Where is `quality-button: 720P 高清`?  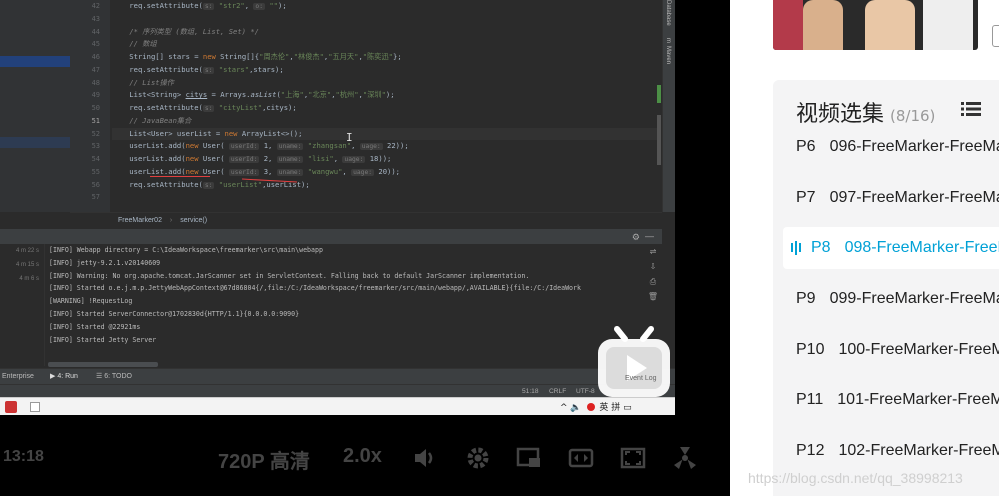
quality-button: 720P 高清 is located at coordinates (264, 459).